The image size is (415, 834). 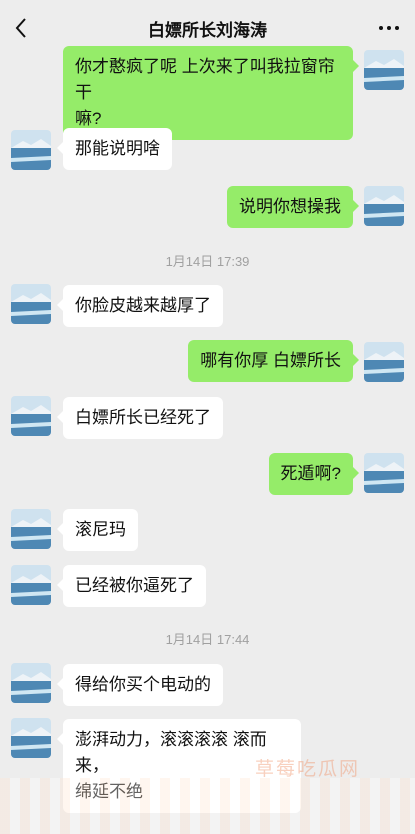 I want to click on chevron-left-icon, so click(x=22, y=28).